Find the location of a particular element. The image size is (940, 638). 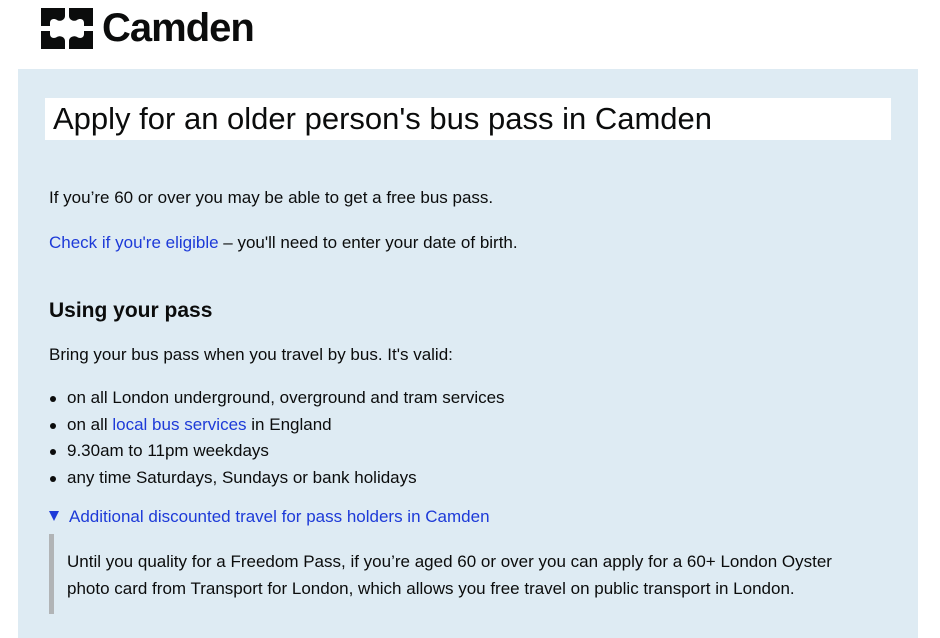

site-header: Camden is located at coordinates (470, 34).